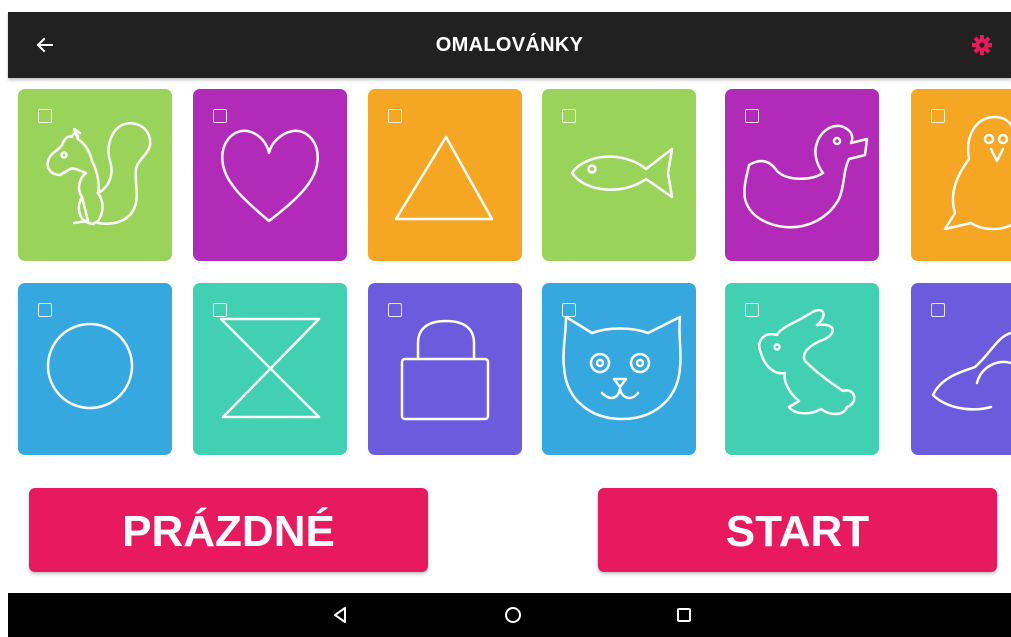  I want to click on nav-home-icon, so click(513, 615).